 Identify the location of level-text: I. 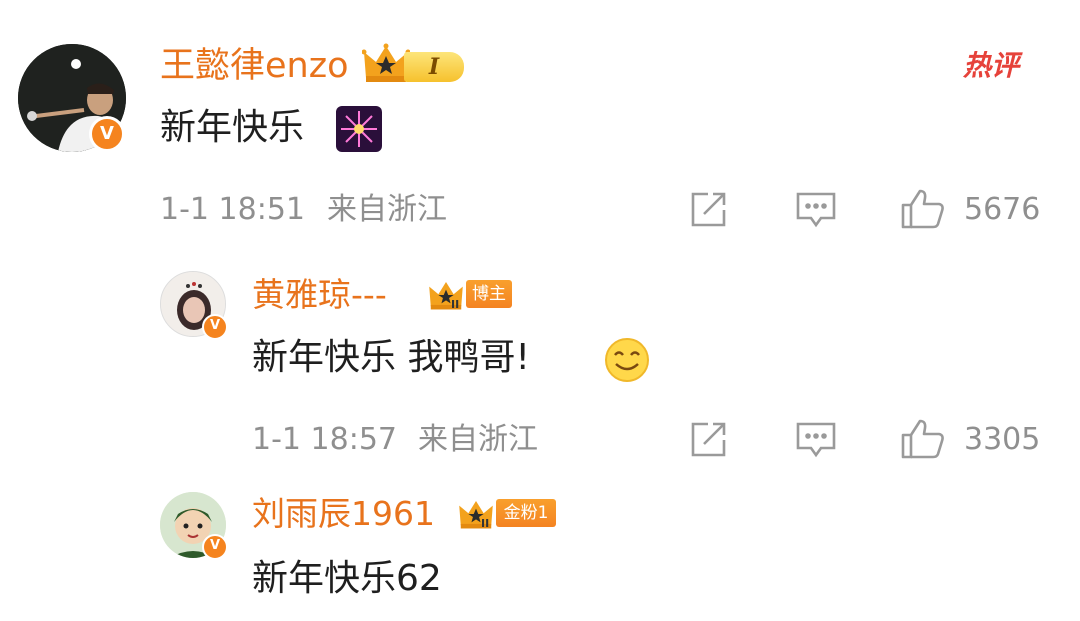
(434, 67).